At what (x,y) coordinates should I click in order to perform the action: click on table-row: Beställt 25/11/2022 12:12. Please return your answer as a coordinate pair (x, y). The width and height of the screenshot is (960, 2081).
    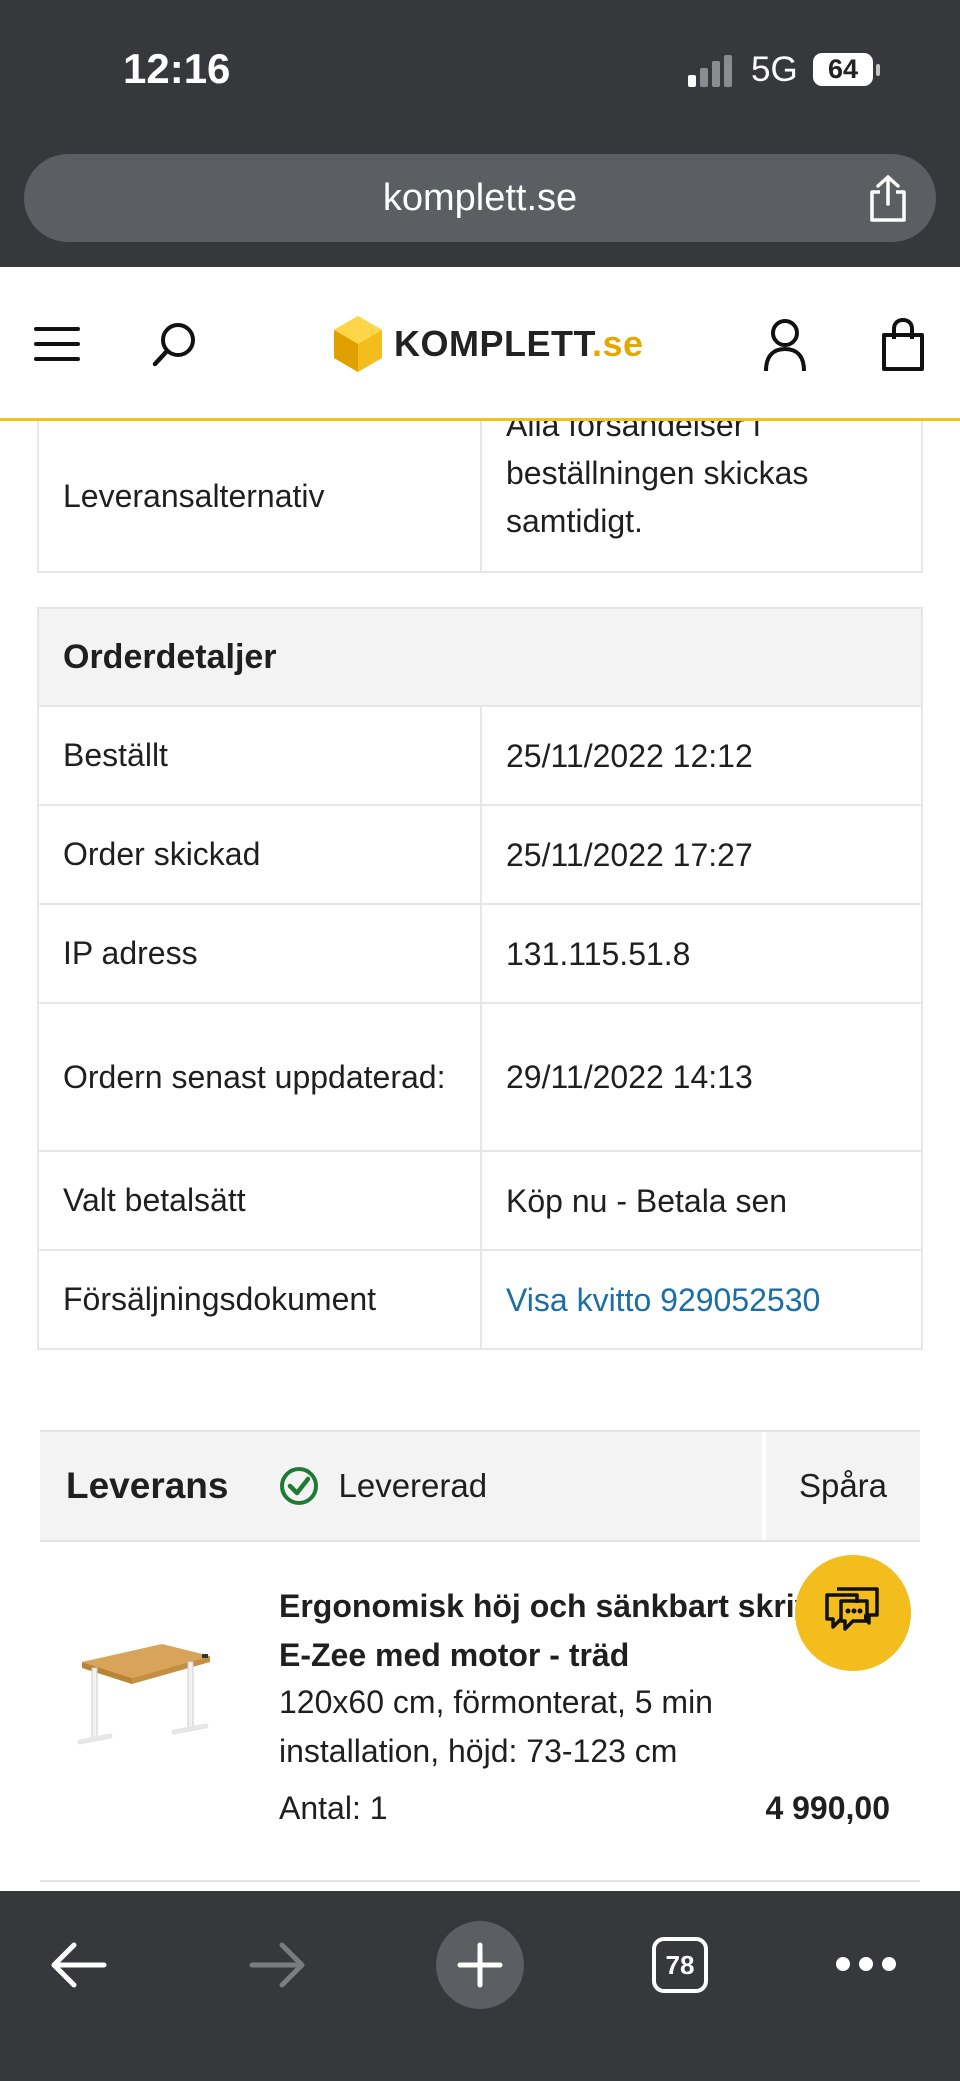
    Looking at the image, I should click on (480, 754).